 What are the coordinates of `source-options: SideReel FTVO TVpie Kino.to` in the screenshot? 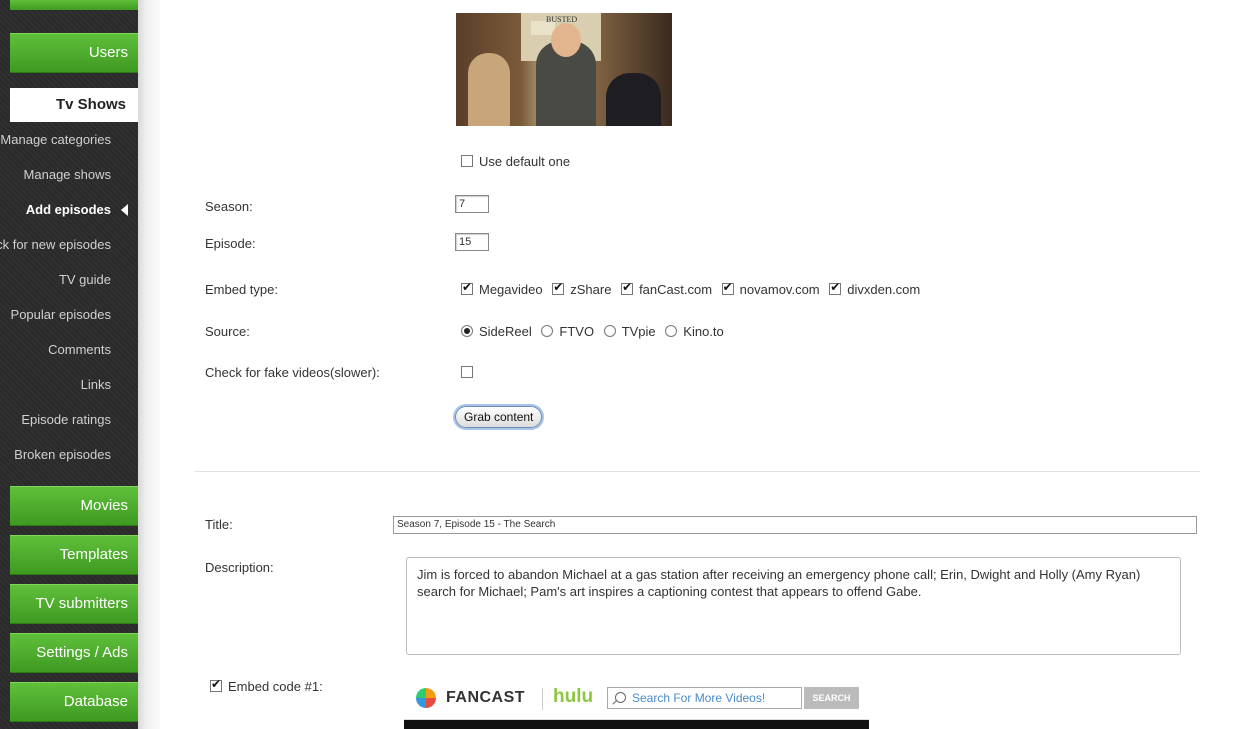 It's located at (595, 331).